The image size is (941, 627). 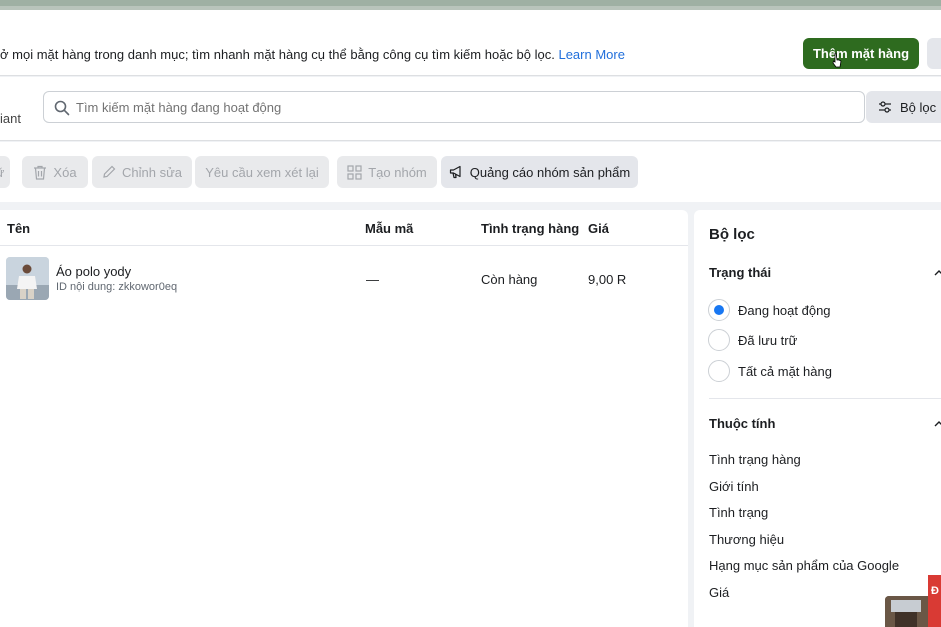 What do you see at coordinates (397, 172) in the screenshot?
I see `create-group-label: Tạo nhóm` at bounding box center [397, 172].